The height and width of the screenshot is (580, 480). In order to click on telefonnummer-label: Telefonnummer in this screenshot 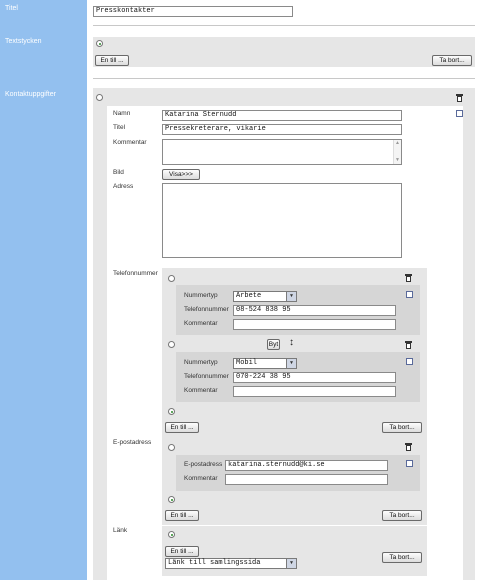, I will do `click(135, 273)`.